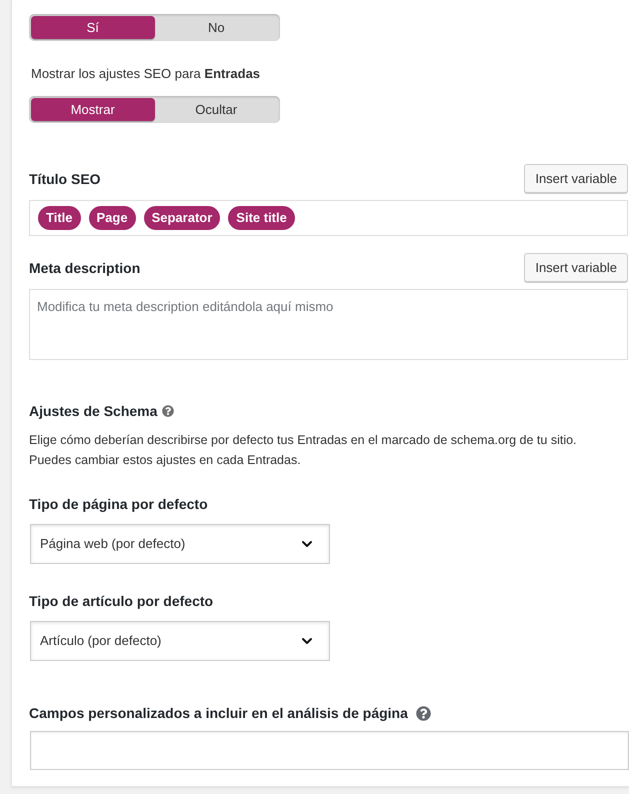 The image size is (629, 794). Describe the element at coordinates (113, 544) in the screenshot. I see `select-value: Página web (por defecto)` at that location.